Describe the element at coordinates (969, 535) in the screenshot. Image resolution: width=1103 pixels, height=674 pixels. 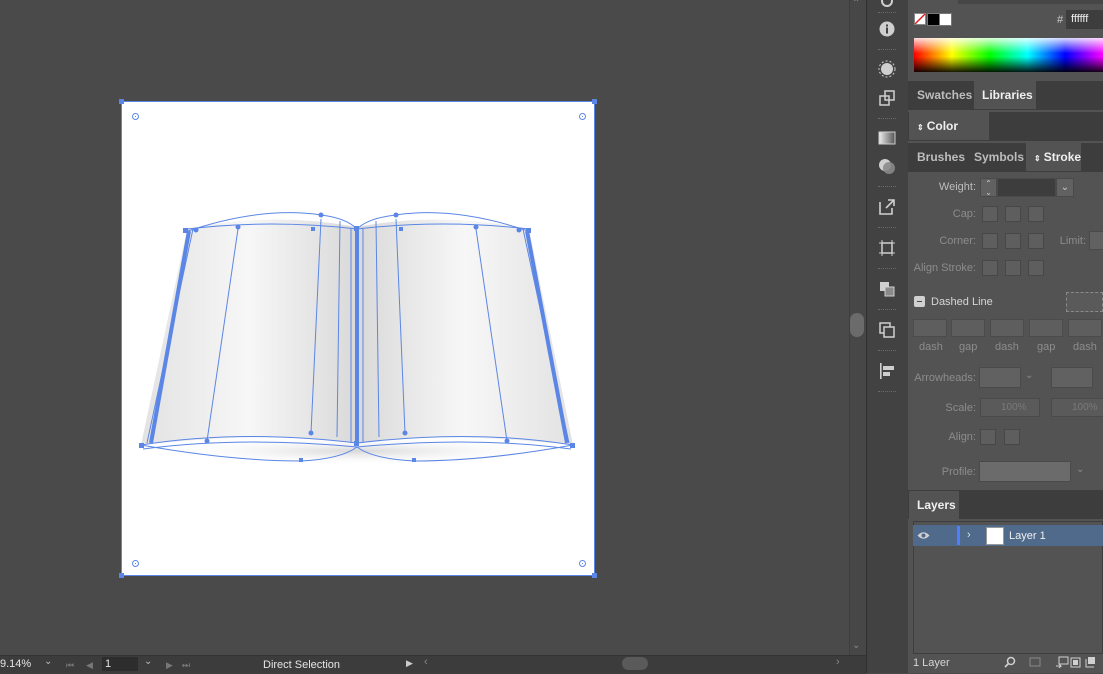
I see `expand-arrow-icon: ›` at that location.